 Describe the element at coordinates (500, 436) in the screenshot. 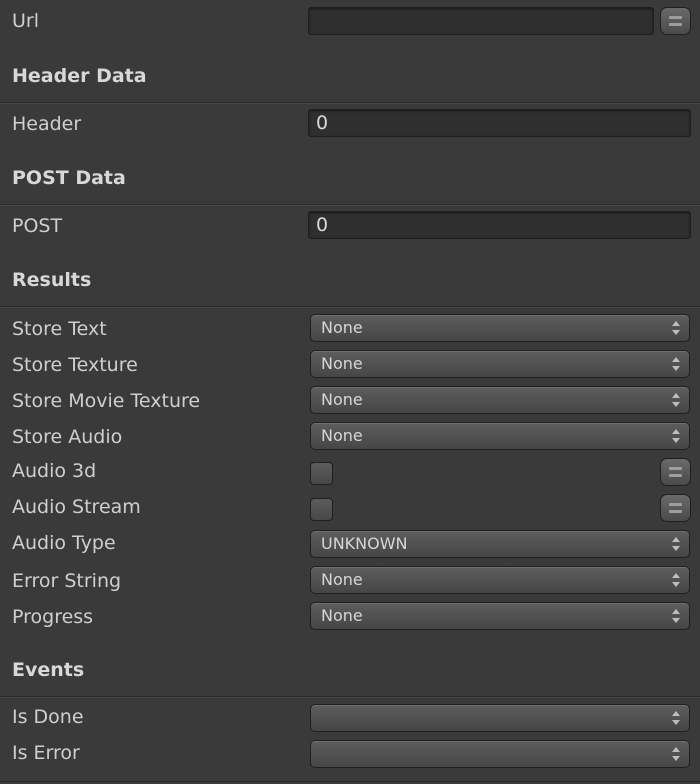

I see `store-audio-dropdown: None` at that location.